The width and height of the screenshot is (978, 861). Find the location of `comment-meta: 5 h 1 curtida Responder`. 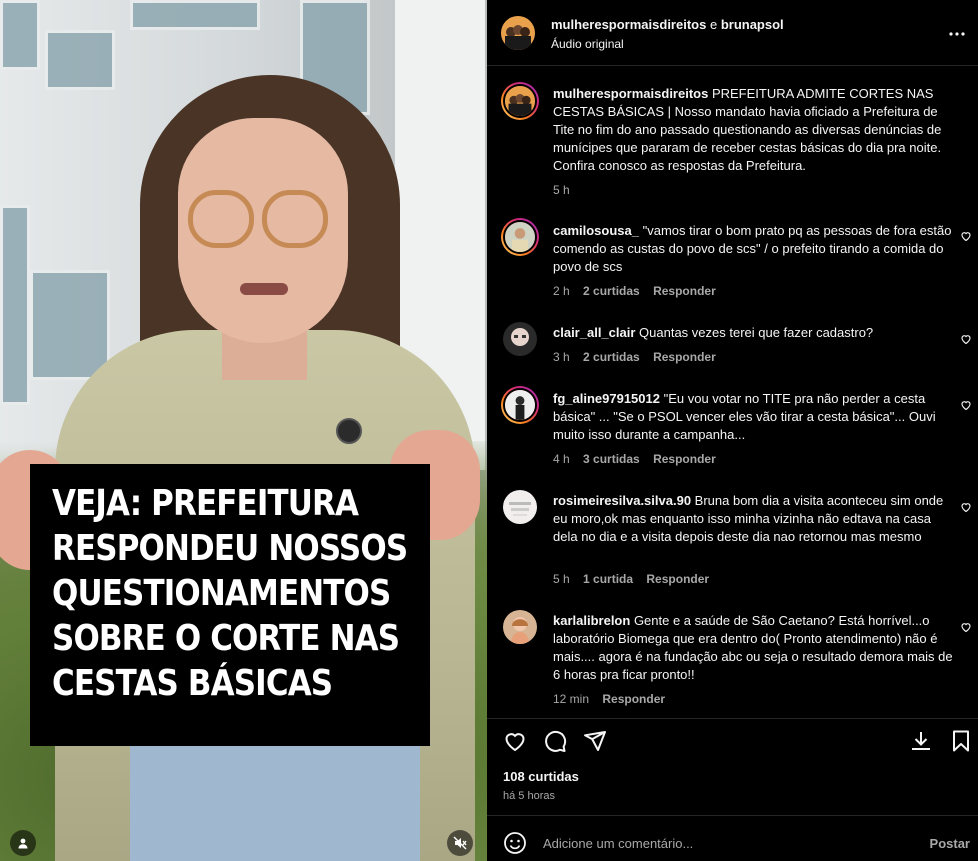

comment-meta: 5 h 1 curtida Responder is located at coordinates (631, 579).